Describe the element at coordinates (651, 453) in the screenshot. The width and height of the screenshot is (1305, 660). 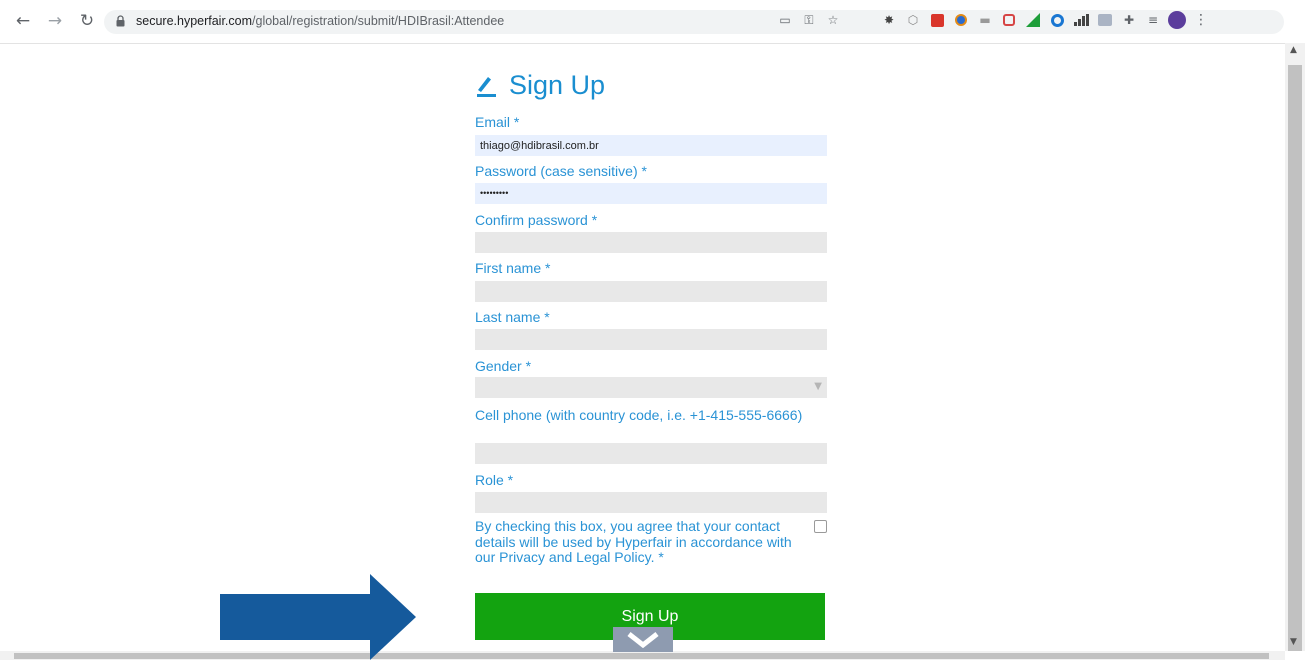
I see `cell-phone-field` at that location.